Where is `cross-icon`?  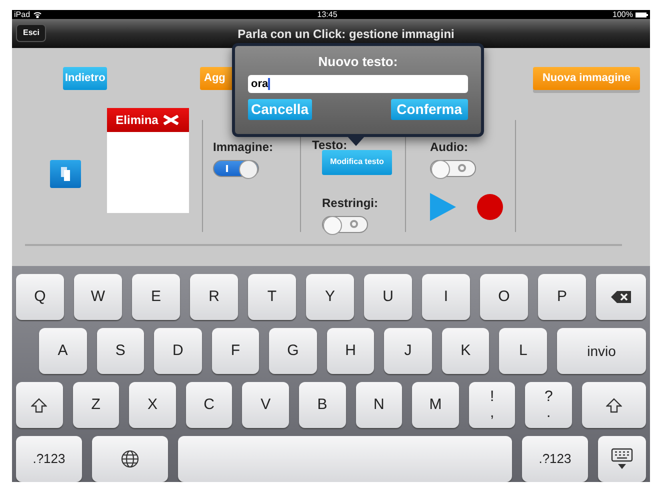
cross-icon is located at coordinates (171, 119).